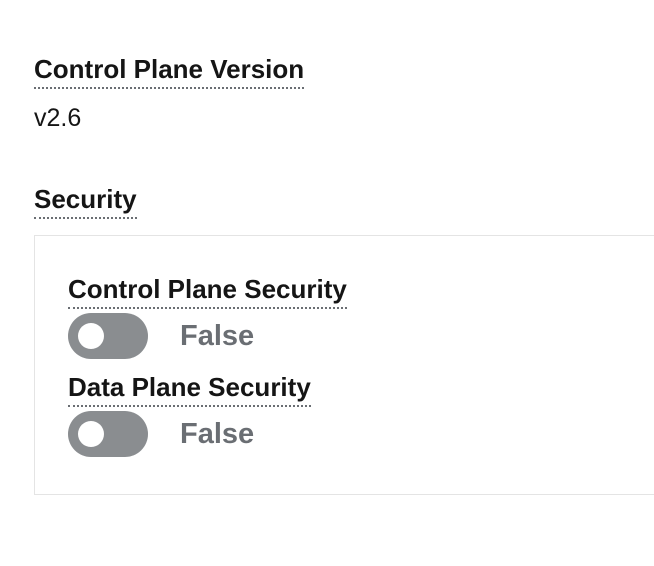  What do you see at coordinates (108, 336) in the screenshot?
I see `control-plane-security-toggle` at bounding box center [108, 336].